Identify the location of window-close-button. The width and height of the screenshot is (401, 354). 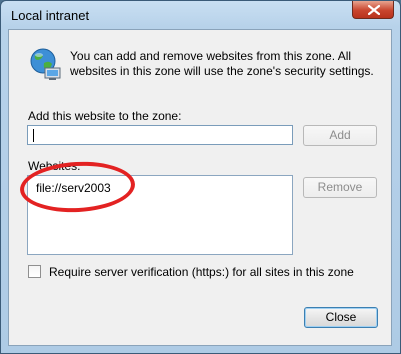
(373, 10).